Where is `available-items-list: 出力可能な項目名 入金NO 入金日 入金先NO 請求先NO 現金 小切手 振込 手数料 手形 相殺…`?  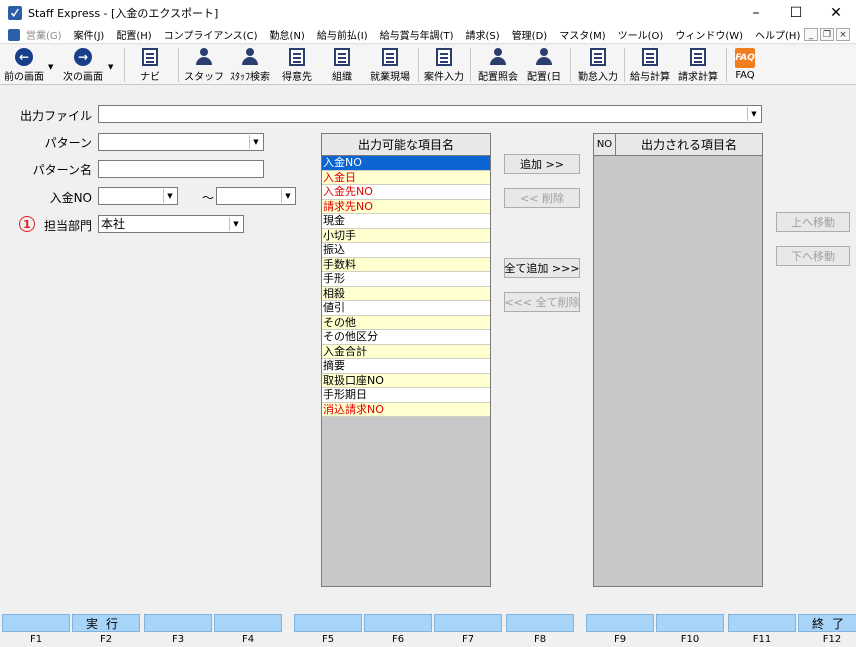 available-items-list: 出力可能な項目名 入金NO 入金日 入金先NO 請求先NO 現金 小切手 振込 手数料 手形 相殺… is located at coordinates (406, 360).